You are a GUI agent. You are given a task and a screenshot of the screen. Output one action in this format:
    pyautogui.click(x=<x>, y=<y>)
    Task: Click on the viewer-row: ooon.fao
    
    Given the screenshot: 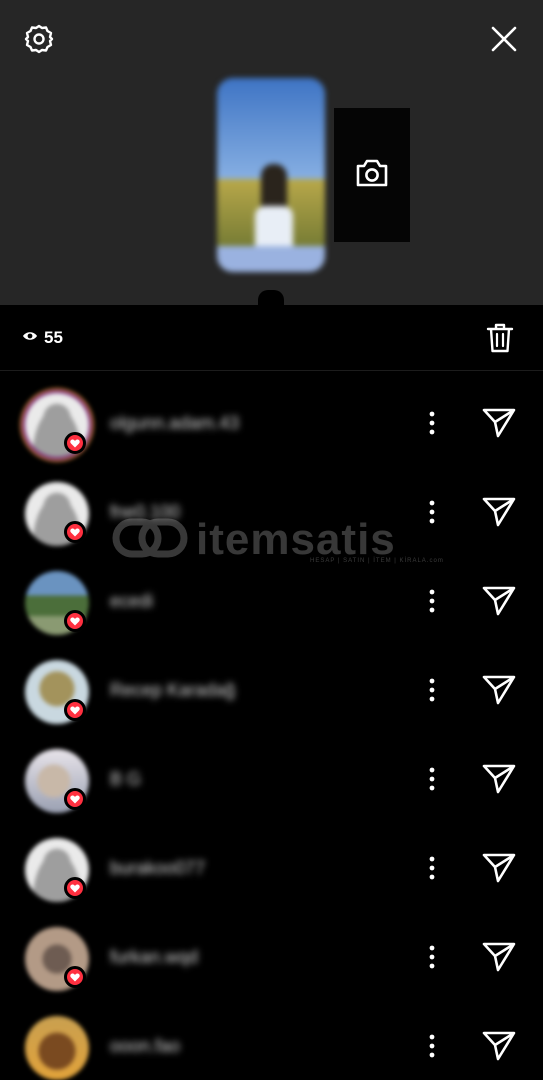 What is the action you would take?
    pyautogui.click(x=271, y=1041)
    